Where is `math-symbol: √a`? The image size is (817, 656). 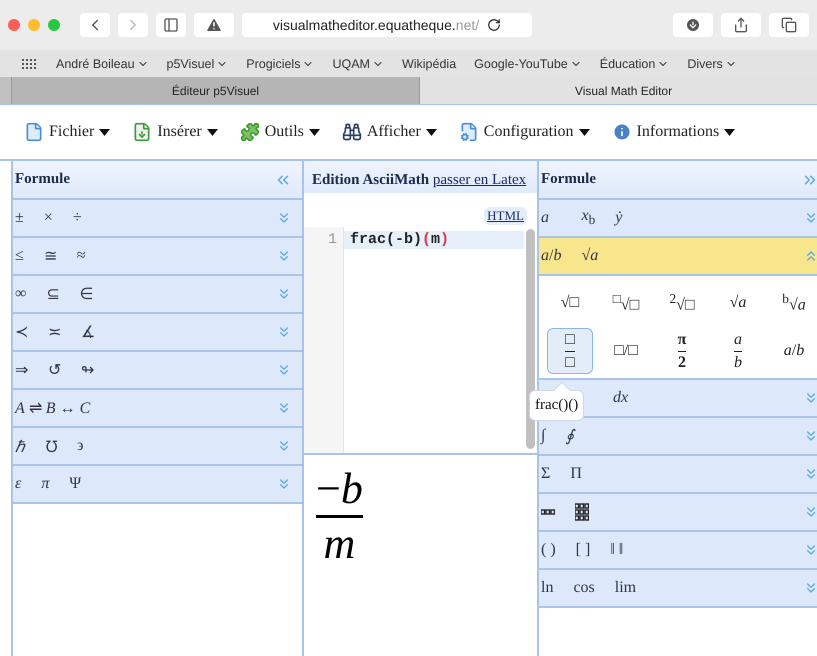 math-symbol: √a is located at coordinates (589, 256).